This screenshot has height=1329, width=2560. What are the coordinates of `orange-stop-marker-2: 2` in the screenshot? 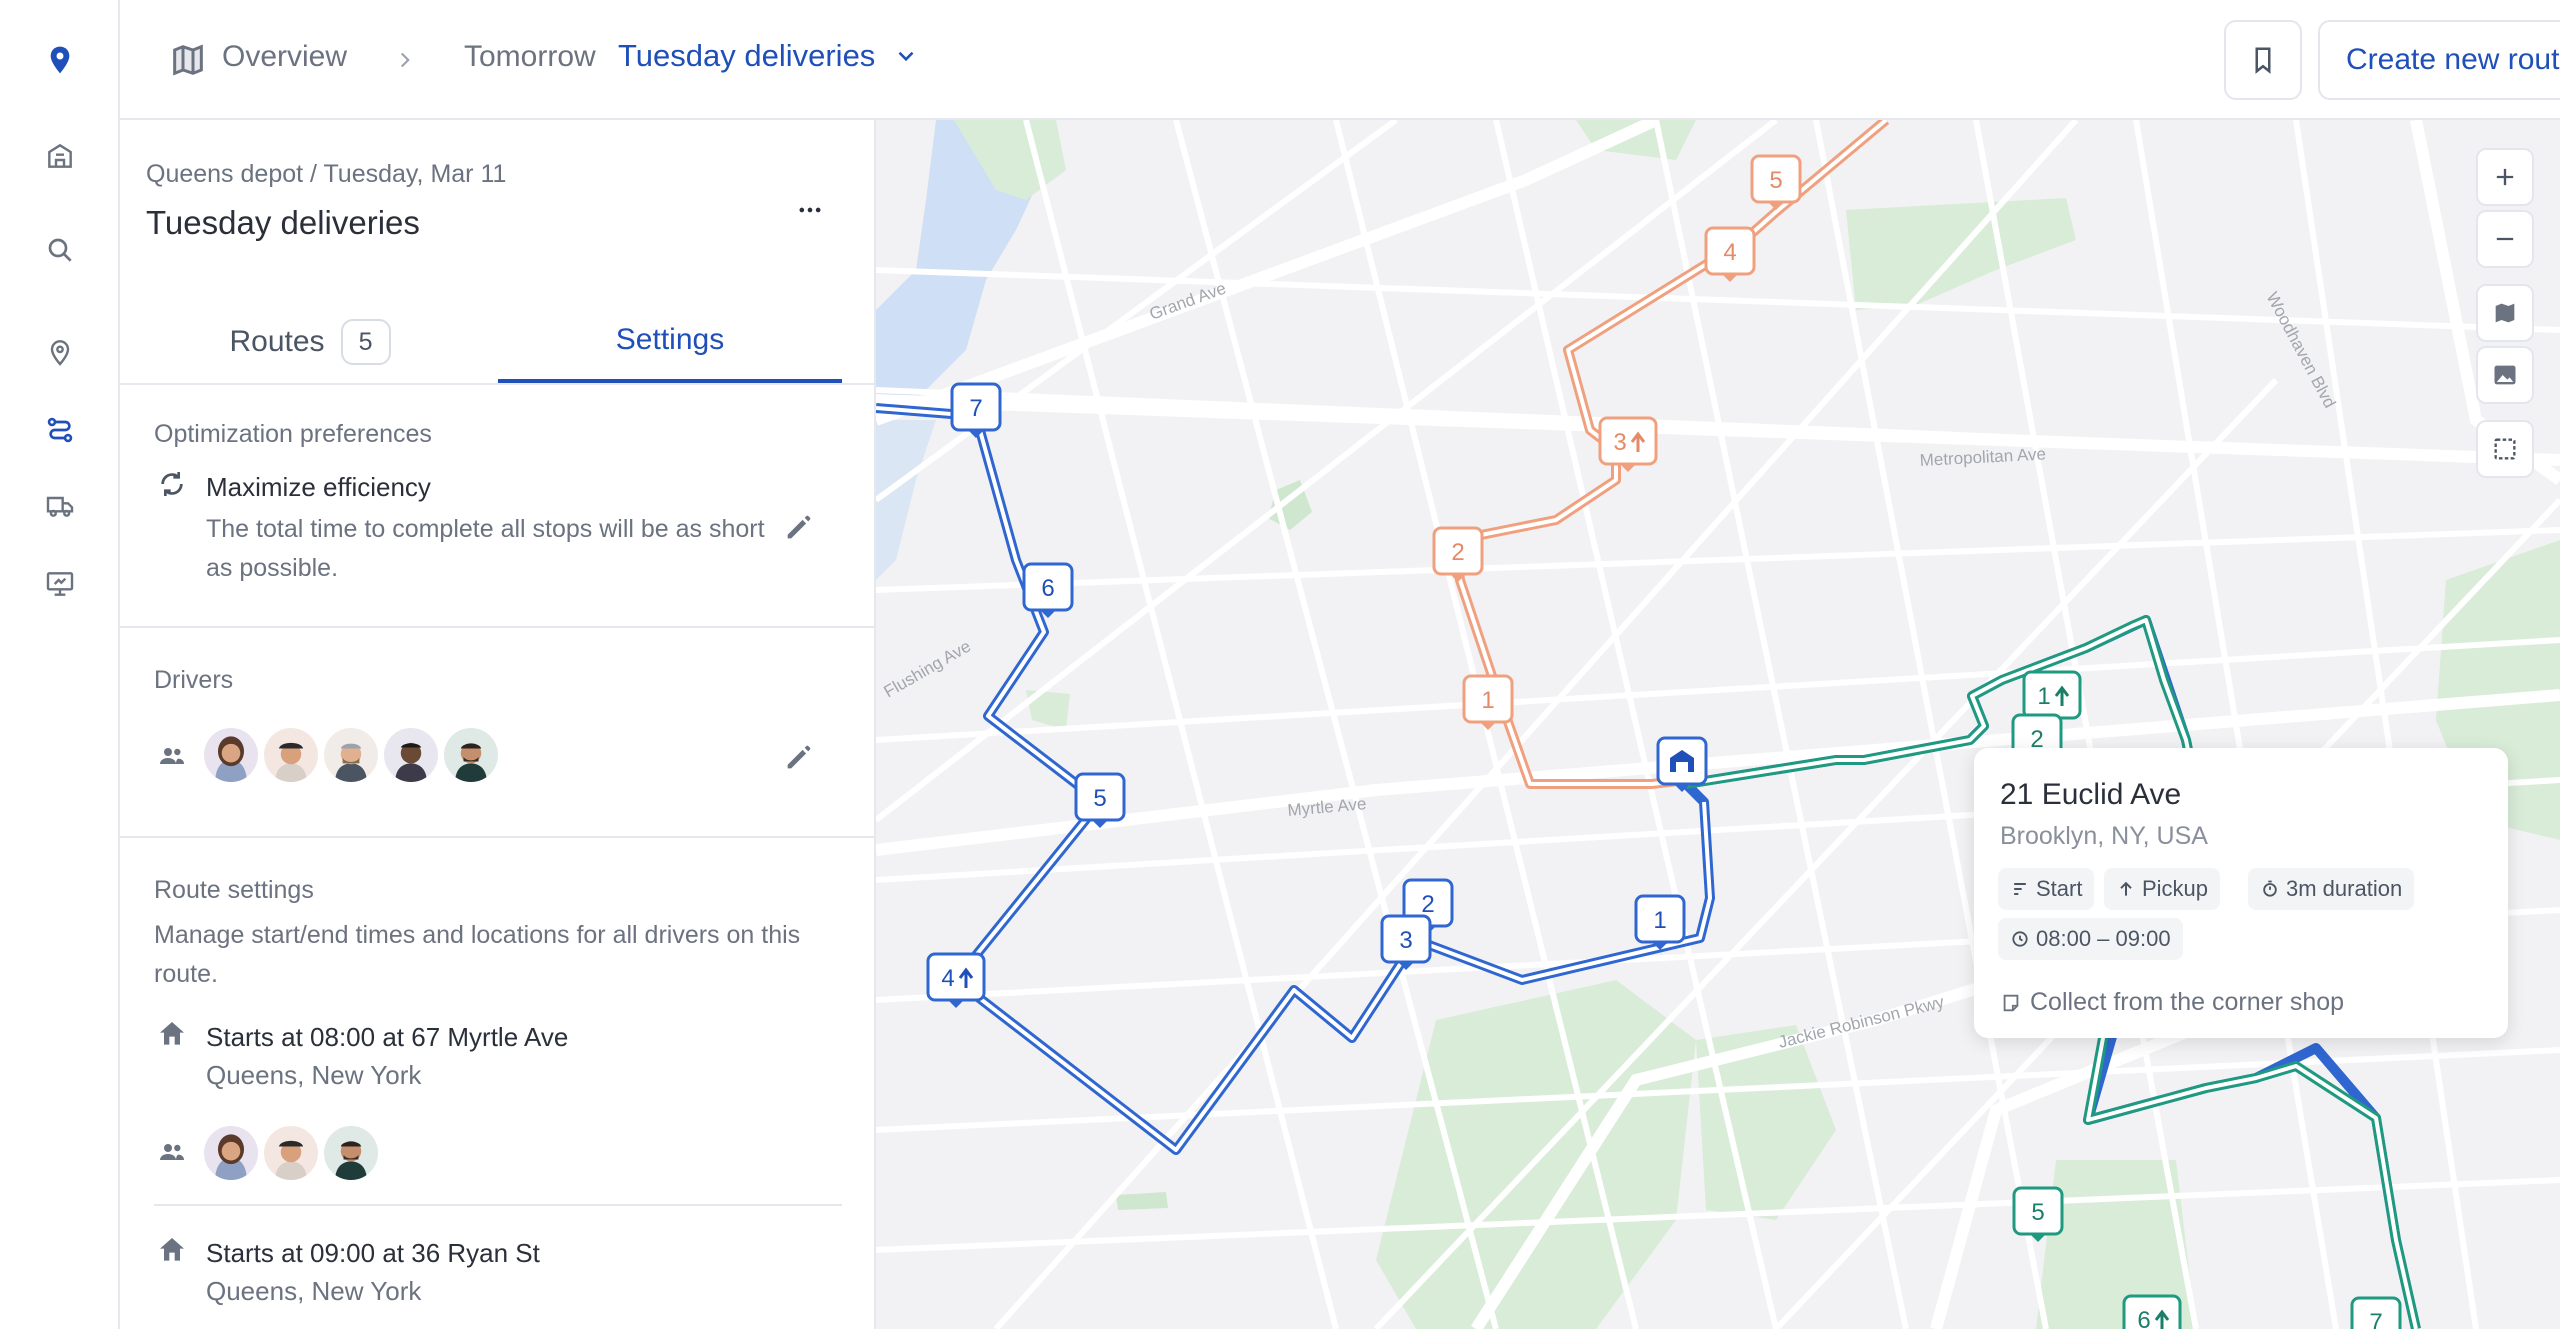 It's located at (1458, 554).